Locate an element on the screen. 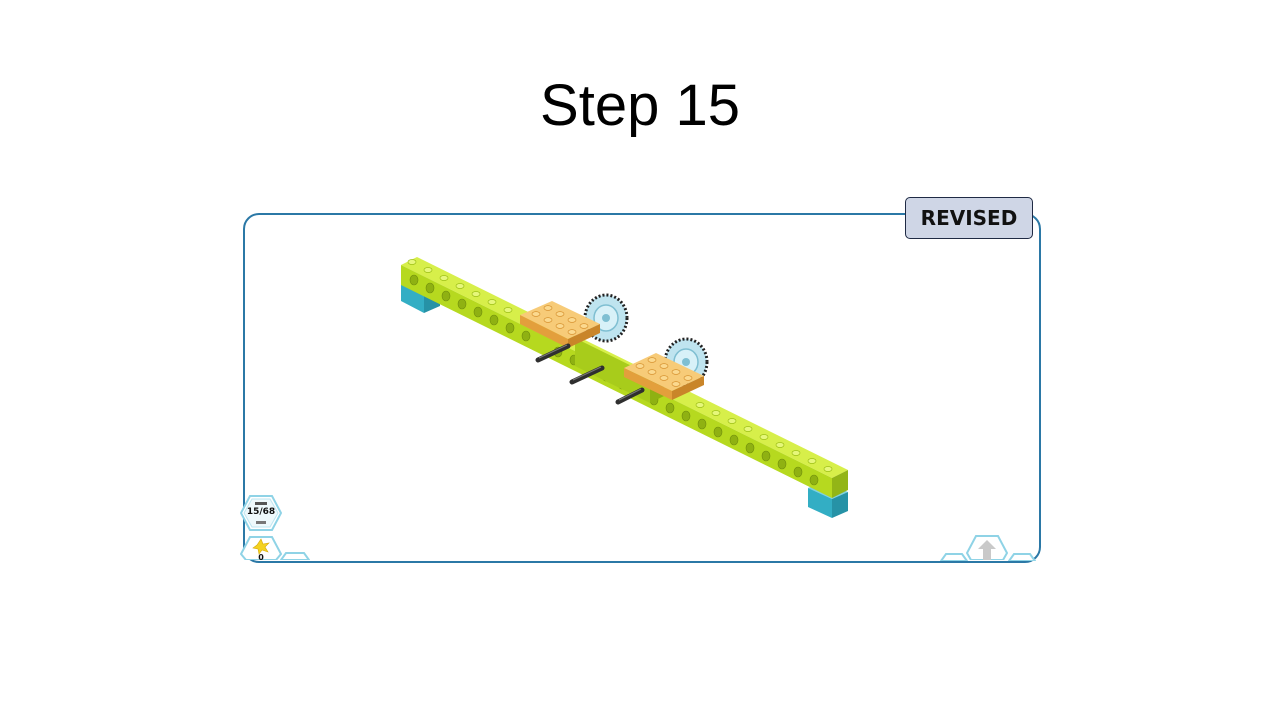 This screenshot has width=1280, height=720. hex-nav-left-icon is located at coordinates (954, 557).